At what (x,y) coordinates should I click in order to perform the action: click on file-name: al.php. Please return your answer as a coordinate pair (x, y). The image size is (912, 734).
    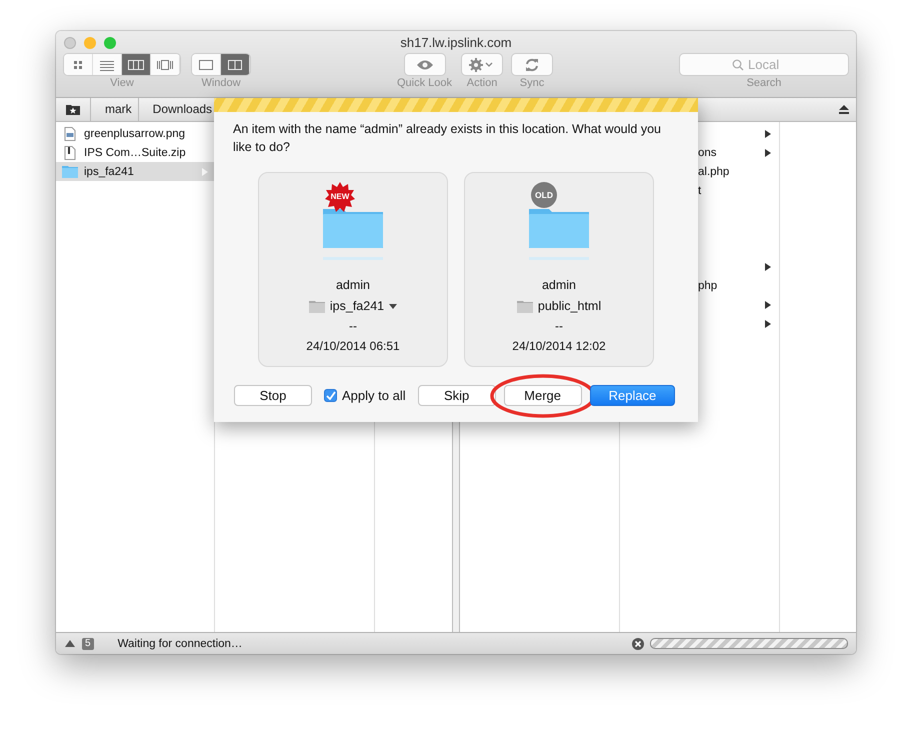
    Looking at the image, I should click on (714, 172).